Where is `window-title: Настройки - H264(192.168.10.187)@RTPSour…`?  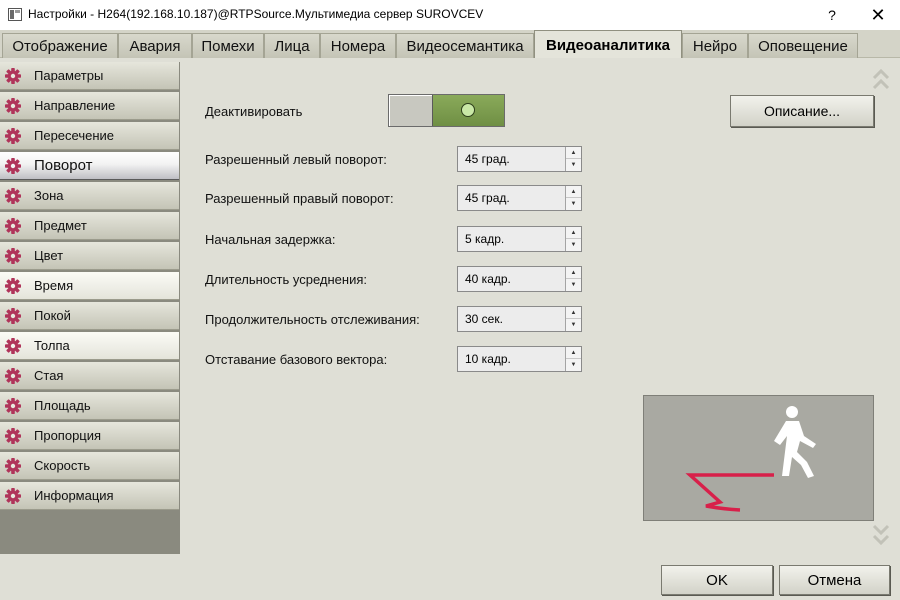 window-title: Настройки - H264(192.168.10.187)@RTPSour… is located at coordinates (256, 14).